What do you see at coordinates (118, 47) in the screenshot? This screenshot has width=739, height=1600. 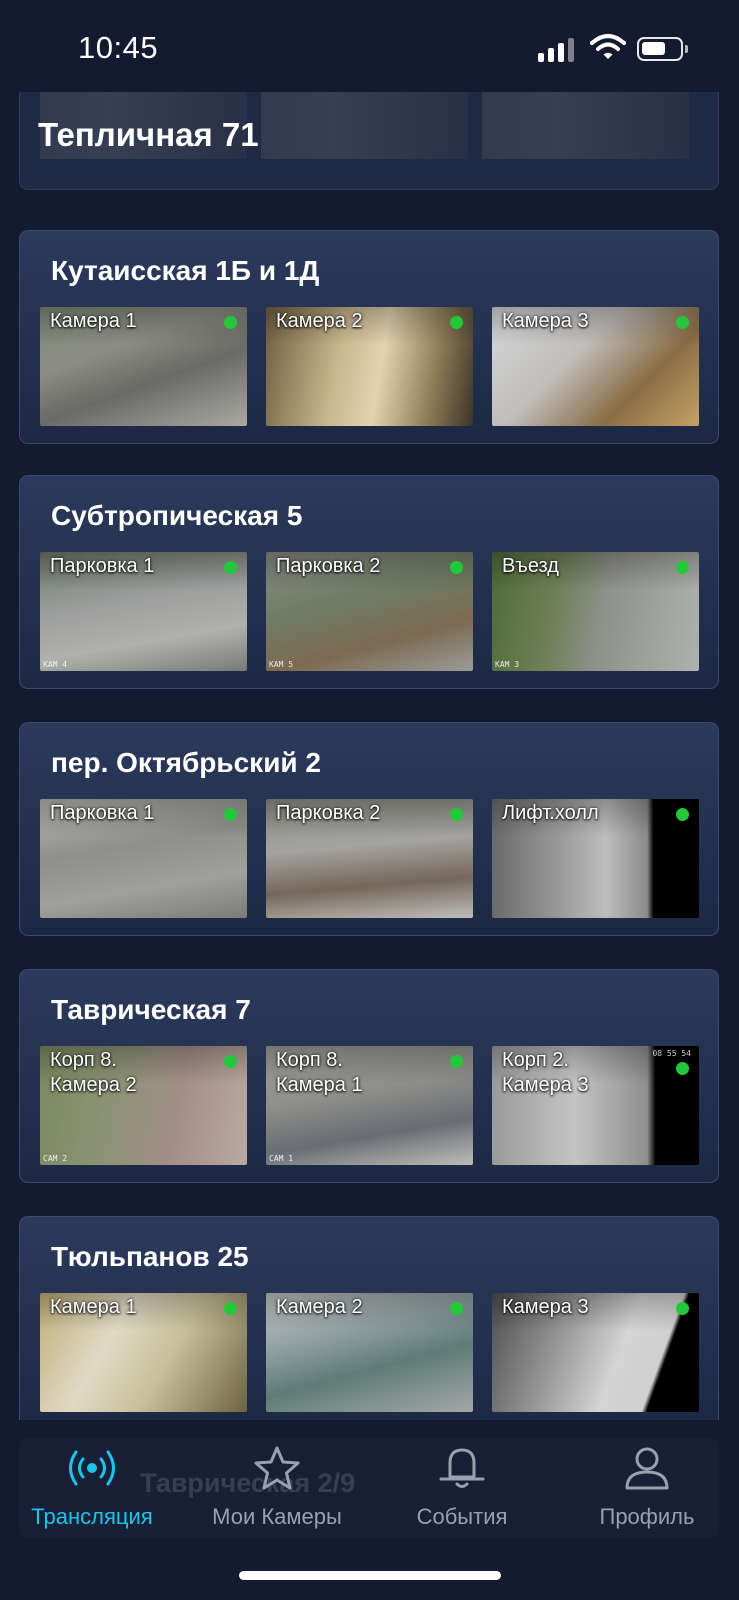 I see `status-time: 10:45` at bounding box center [118, 47].